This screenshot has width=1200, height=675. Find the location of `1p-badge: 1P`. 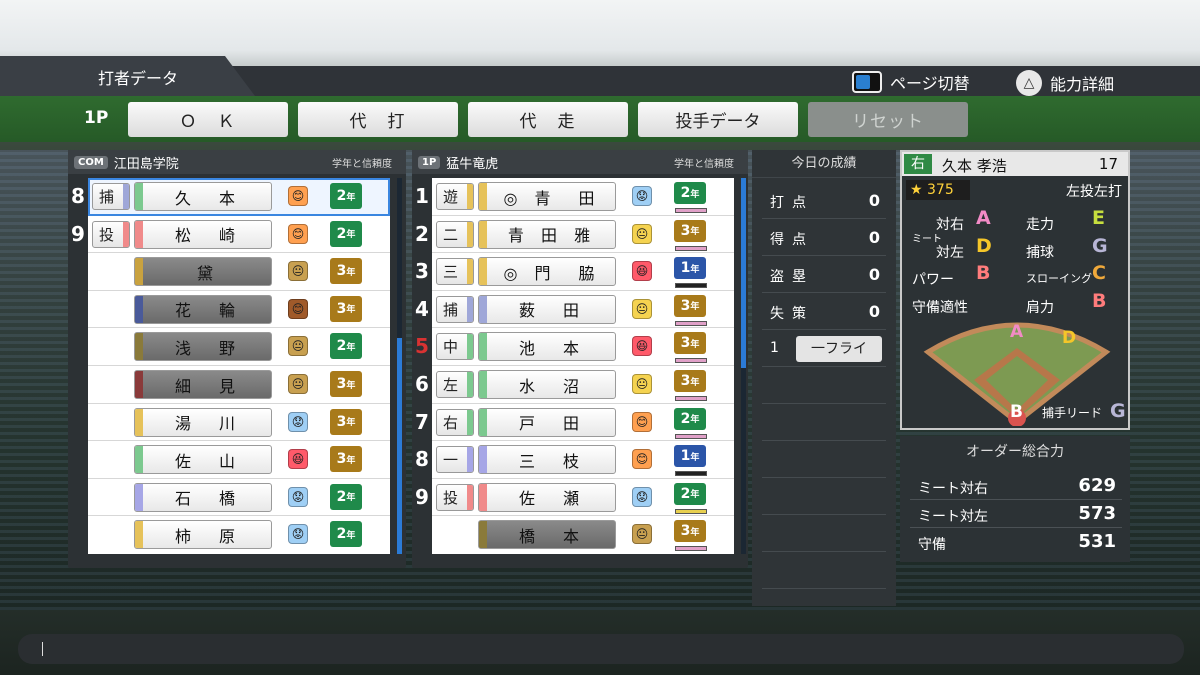

1p-badge: 1P is located at coordinates (429, 162).